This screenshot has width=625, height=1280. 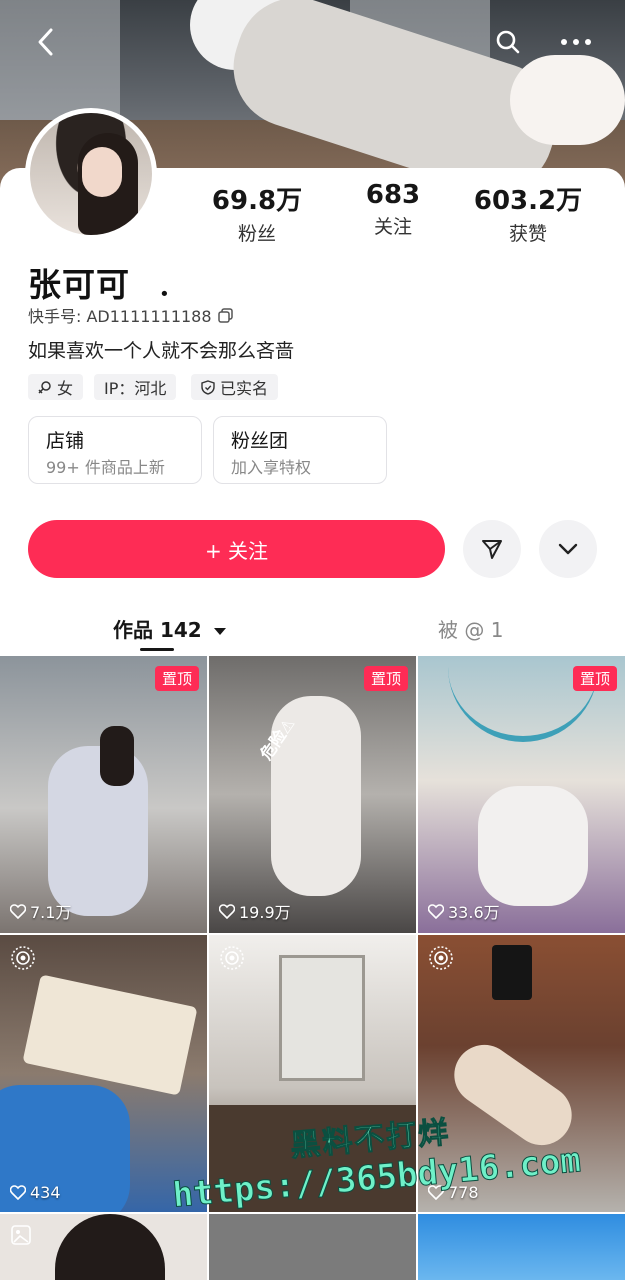 What do you see at coordinates (173, 284) in the screenshot?
I see `profile-name-suffix: ．` at bounding box center [173, 284].